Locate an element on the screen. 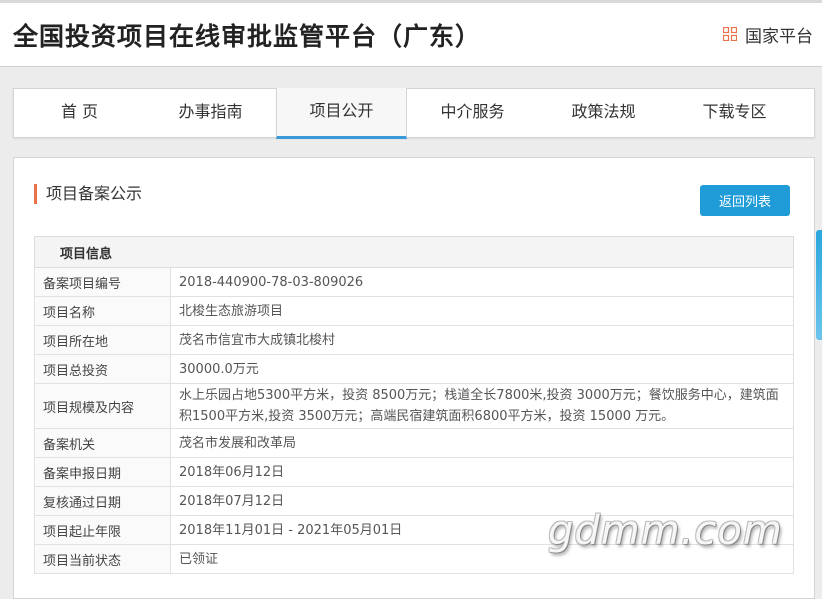 Image resolution: width=822 pixels, height=599 pixels. table-row: 备案机关 茂名市发展和改革局 is located at coordinates (414, 443).